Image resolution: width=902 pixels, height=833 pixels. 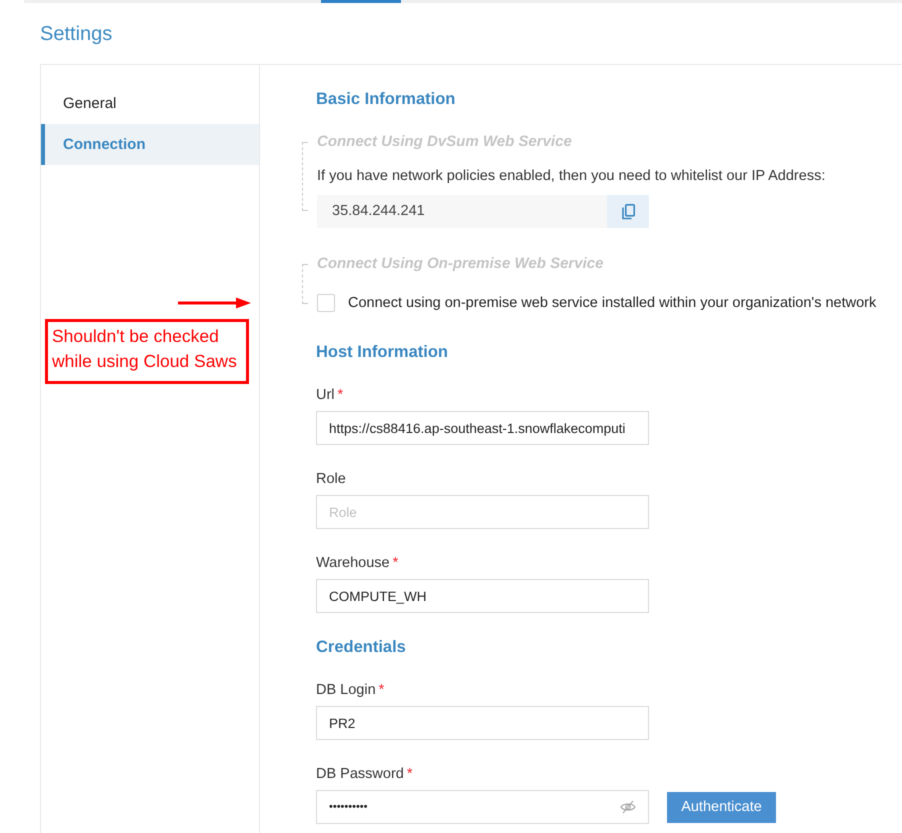 I want to click on page-title: Settings, so click(x=77, y=34).